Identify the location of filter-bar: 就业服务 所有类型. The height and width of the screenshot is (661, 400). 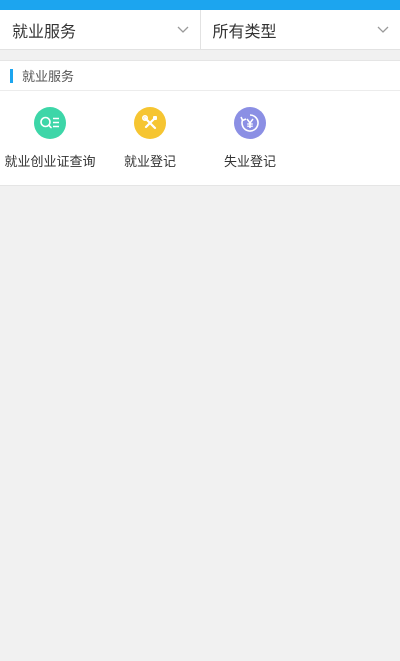
(200, 30).